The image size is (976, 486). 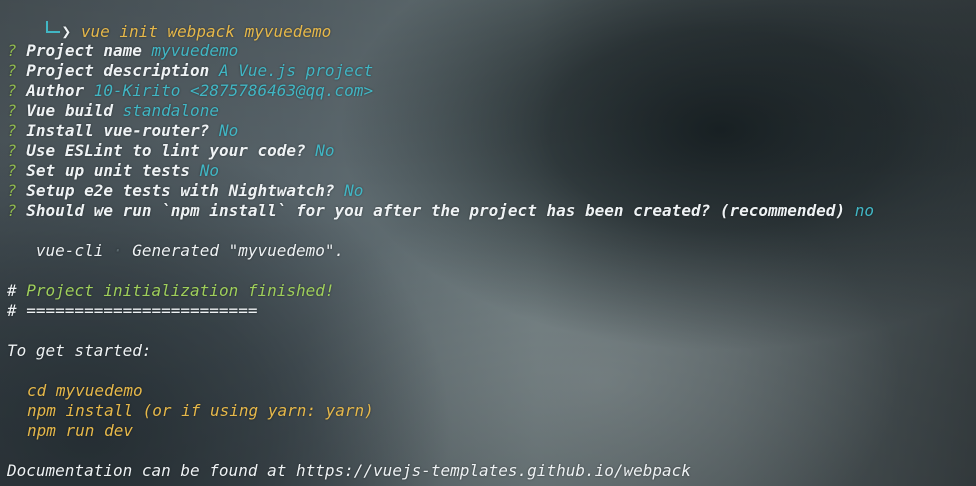 What do you see at coordinates (79, 350) in the screenshot?
I see `get-started-heading: To get started:` at bounding box center [79, 350].